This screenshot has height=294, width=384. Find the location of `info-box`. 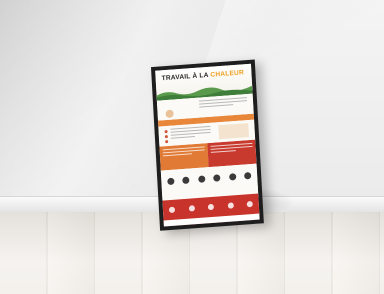

info-box is located at coordinates (234, 131).